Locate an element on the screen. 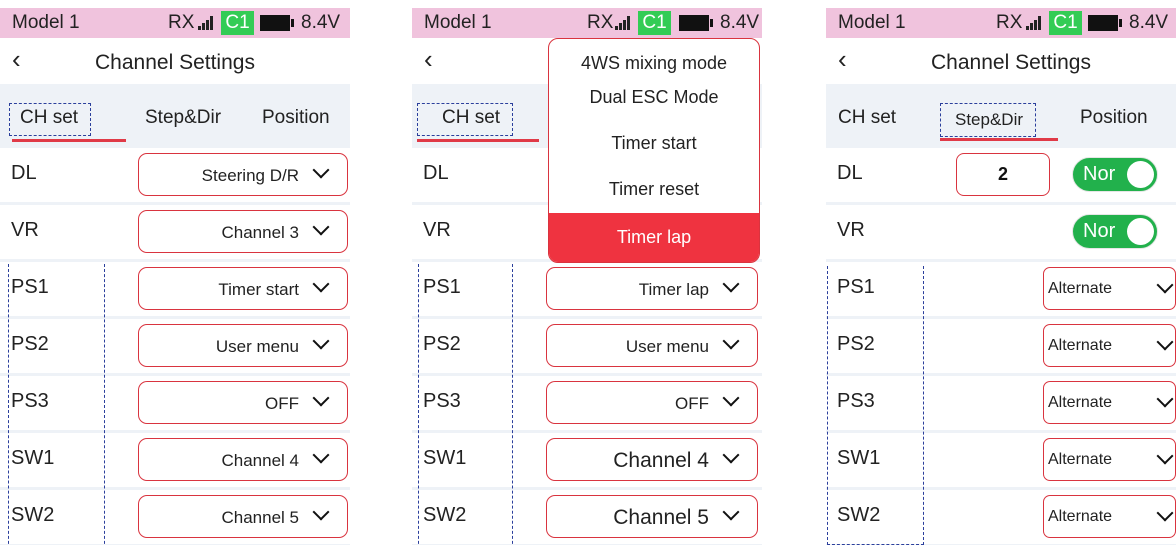 This screenshot has width=1176, height=545. dropdown-option: Dual ESC Mode is located at coordinates (654, 97).